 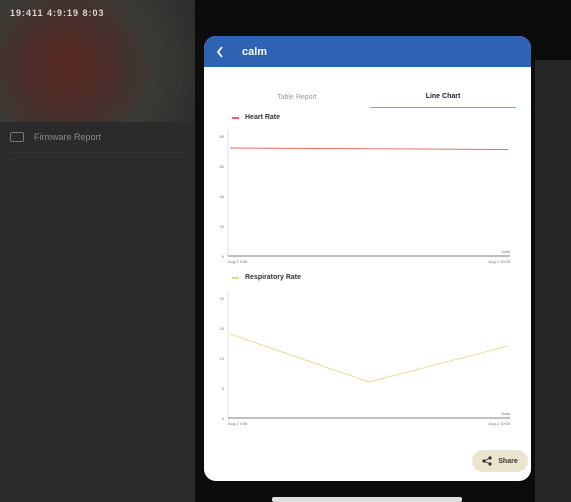 I want to click on respiratory-rate-x-tick-label: Aug 2 9:56, so click(x=238, y=423).